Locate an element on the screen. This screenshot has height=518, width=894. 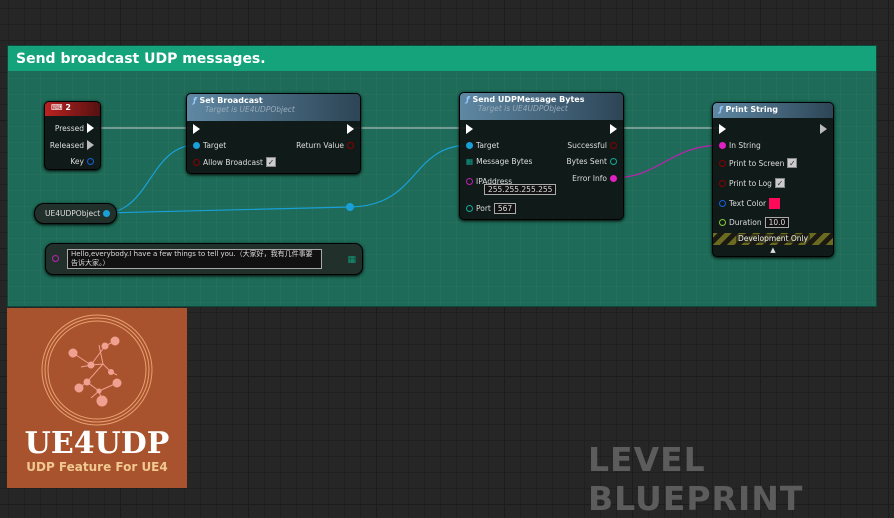
key-label: Key is located at coordinates (77, 161).